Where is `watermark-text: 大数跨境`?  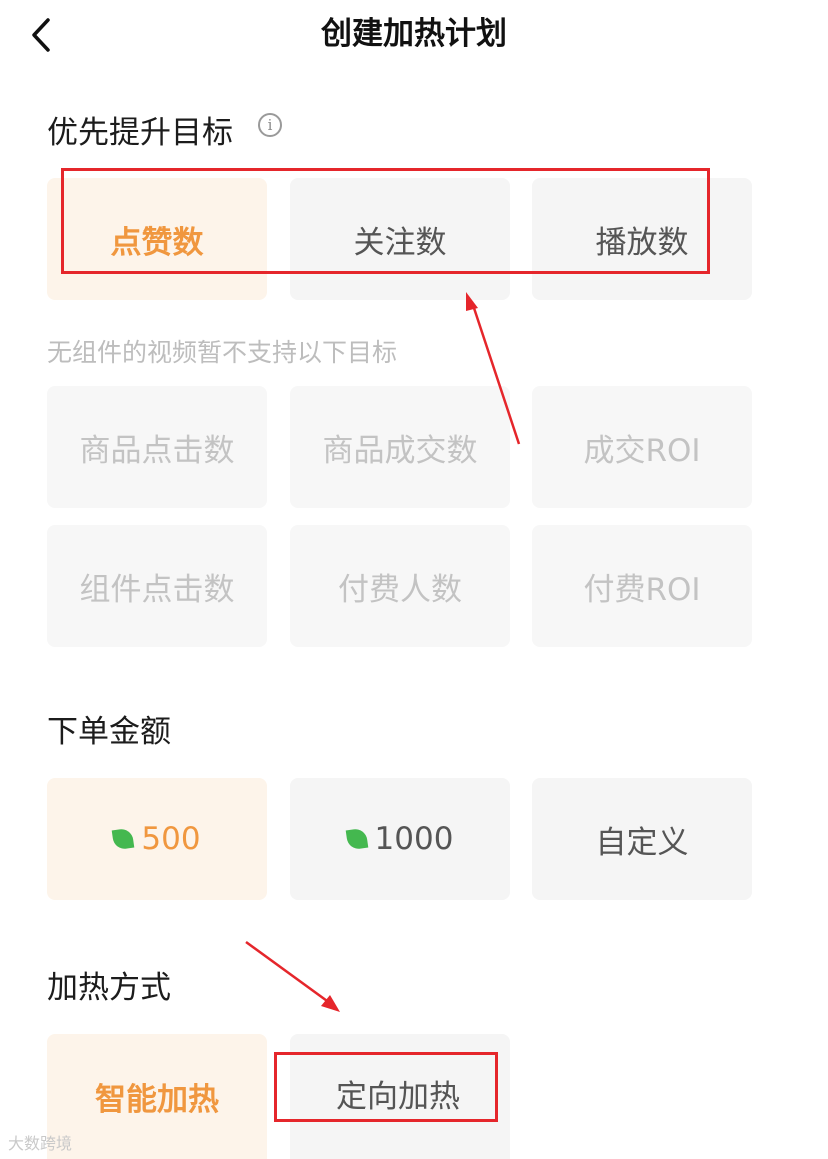 watermark-text: 大数跨境 is located at coordinates (40, 1143).